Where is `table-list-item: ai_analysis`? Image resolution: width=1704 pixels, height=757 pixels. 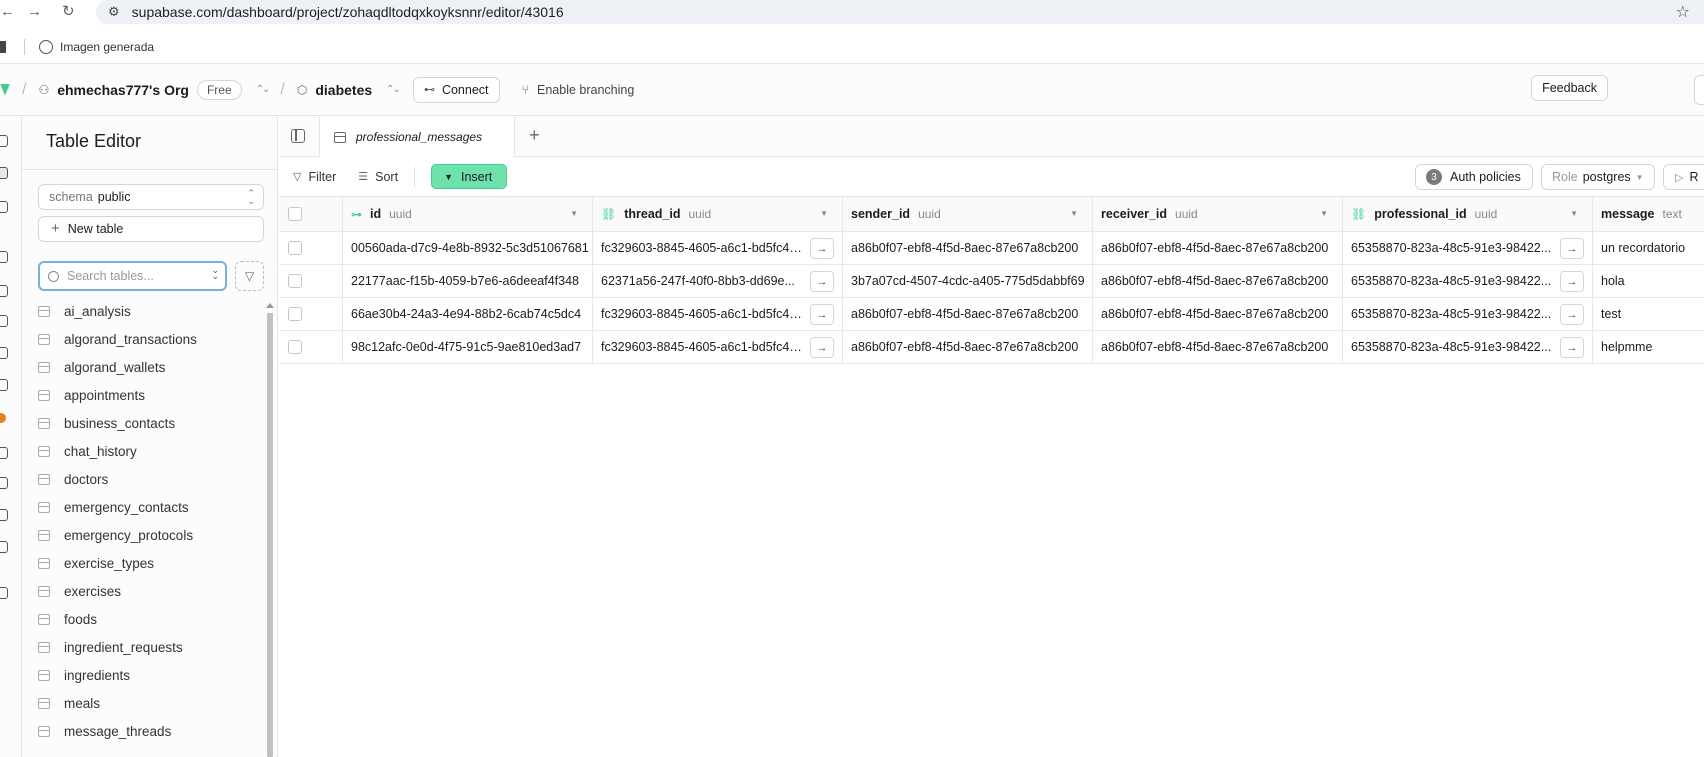 table-list-item: ai_analysis is located at coordinates (144, 311).